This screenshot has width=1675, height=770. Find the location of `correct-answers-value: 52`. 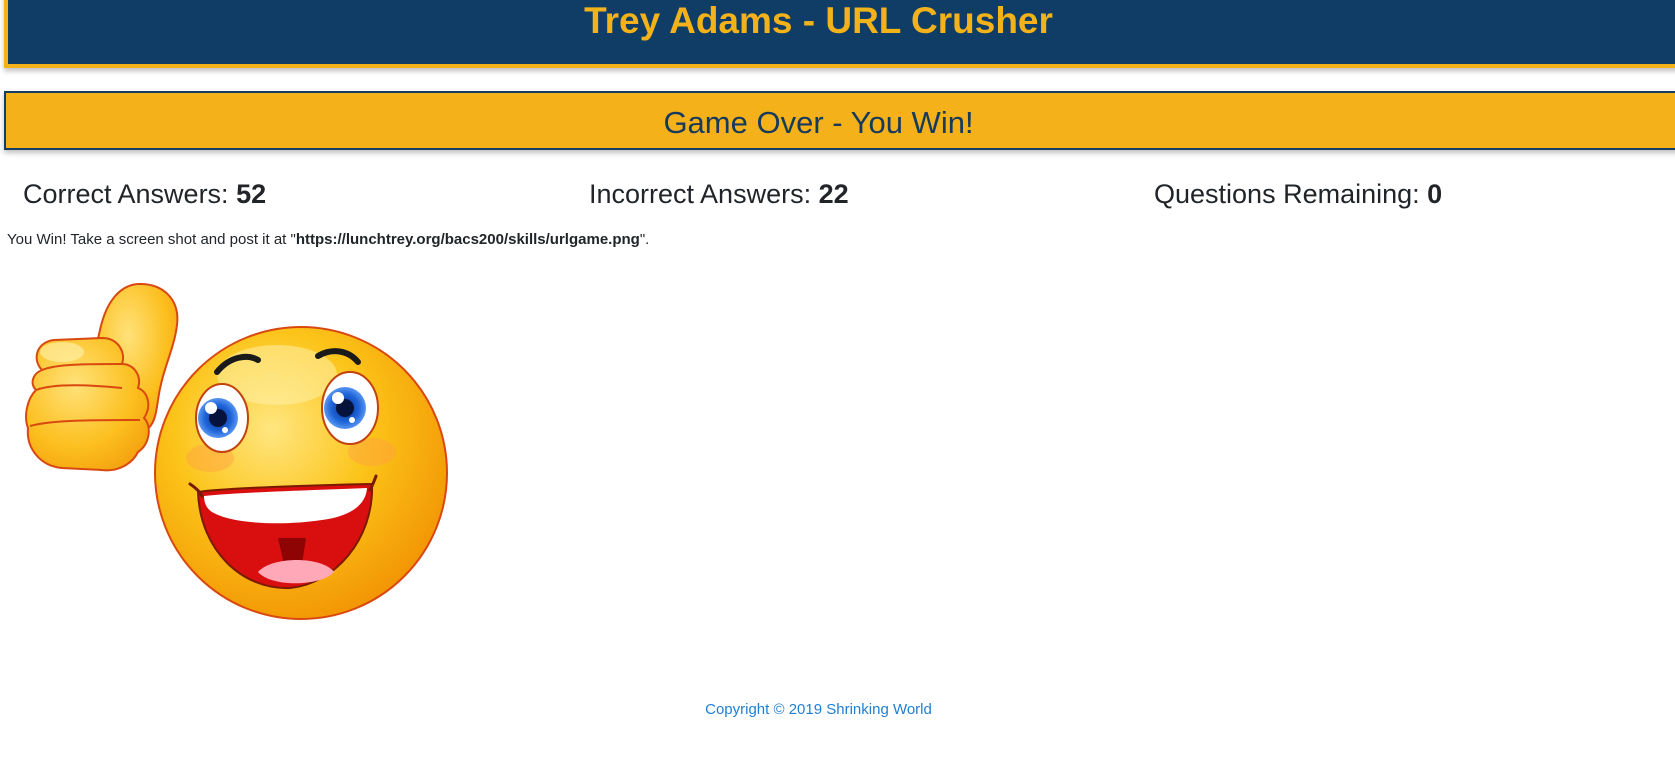

correct-answers-value: 52 is located at coordinates (251, 194).